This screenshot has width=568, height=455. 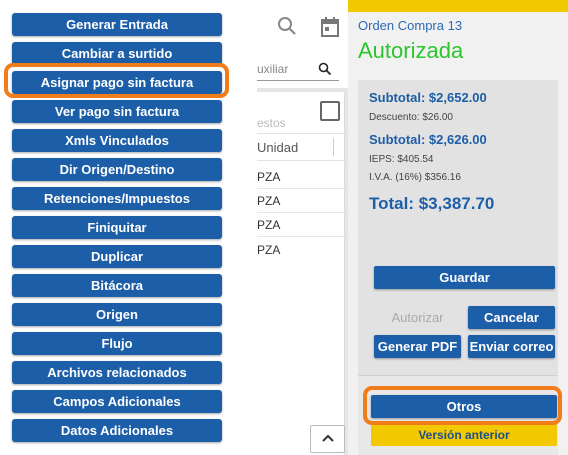 What do you see at coordinates (117, 430) in the screenshot?
I see `menu-item-datos-adicionales: Datos Adicionales` at bounding box center [117, 430].